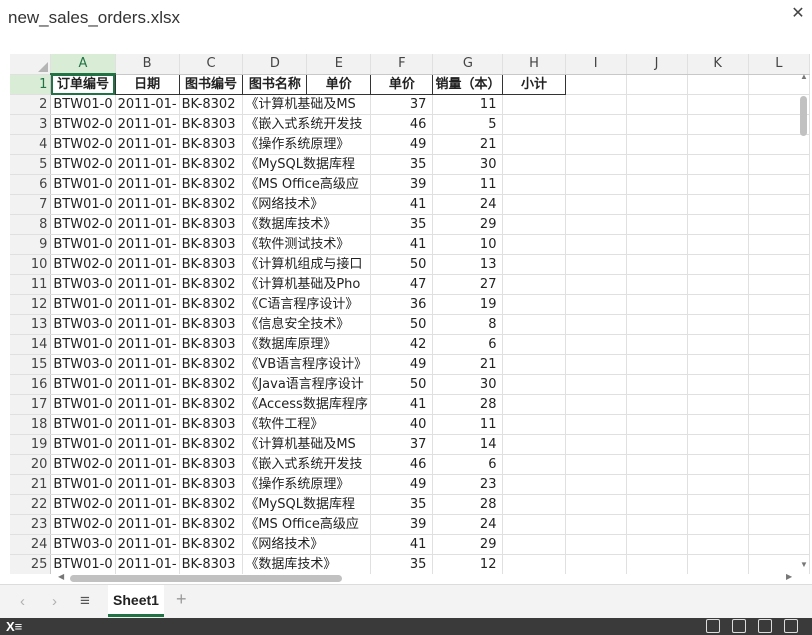  I want to click on cell: 37, so click(402, 444).